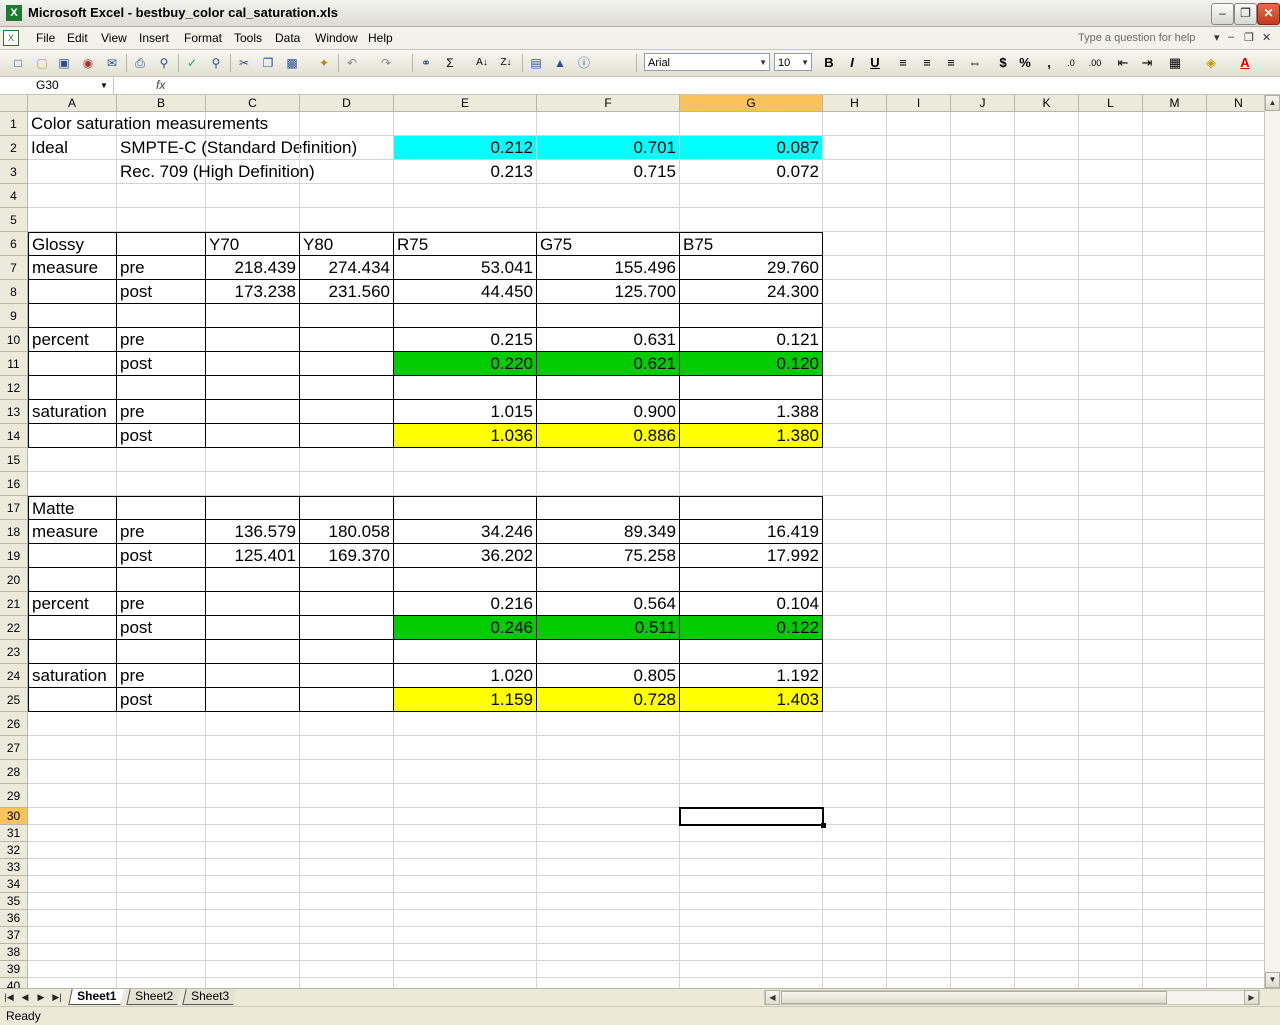  Describe the element at coordinates (160, 85) in the screenshot. I see `fx-icon: fx` at that location.